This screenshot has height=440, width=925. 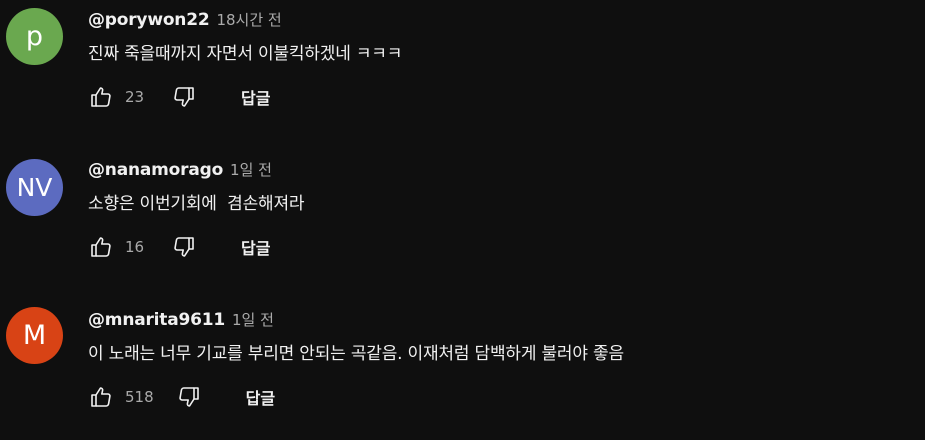 I want to click on comment-actions: 518 답글, so click(x=181, y=397).